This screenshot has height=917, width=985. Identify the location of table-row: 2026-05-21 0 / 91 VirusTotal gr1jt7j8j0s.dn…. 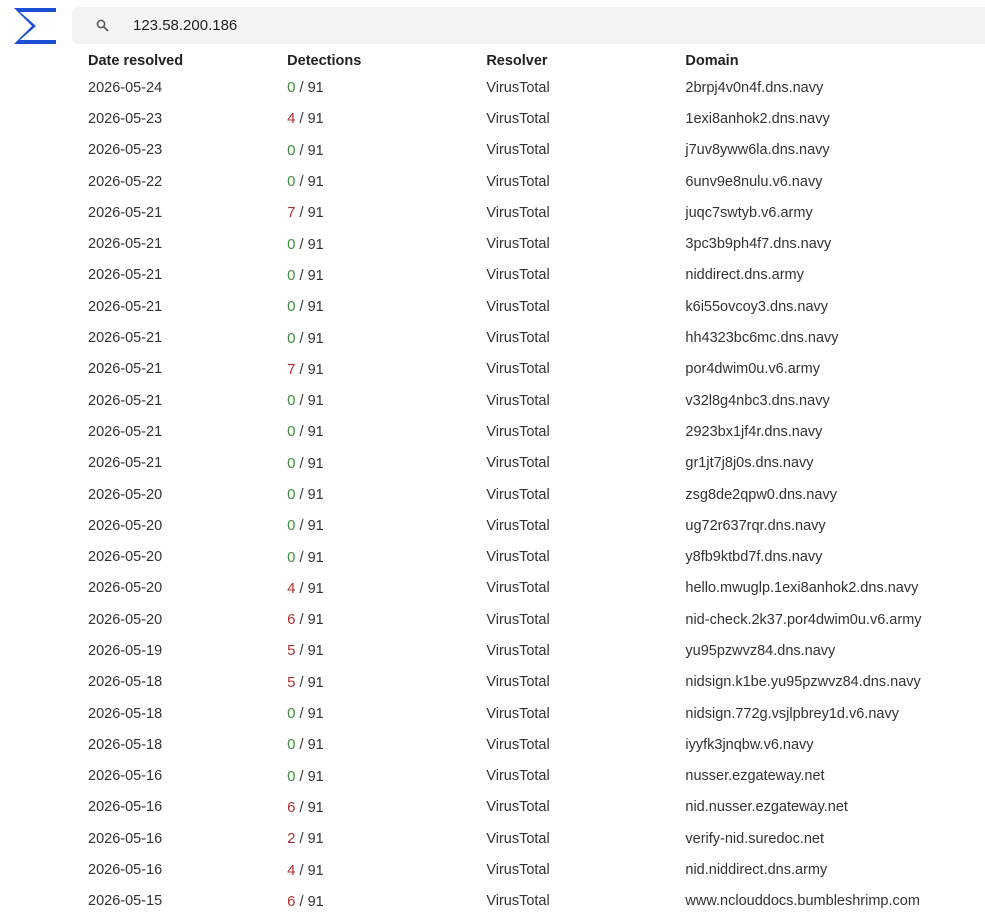
(536, 463).